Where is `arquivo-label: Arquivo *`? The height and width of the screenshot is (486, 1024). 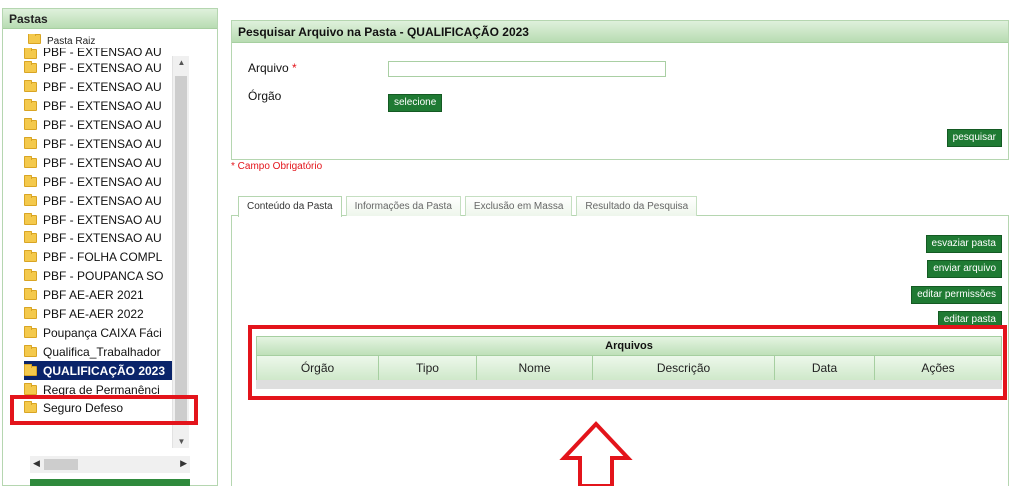 arquivo-label: Arquivo * is located at coordinates (272, 68).